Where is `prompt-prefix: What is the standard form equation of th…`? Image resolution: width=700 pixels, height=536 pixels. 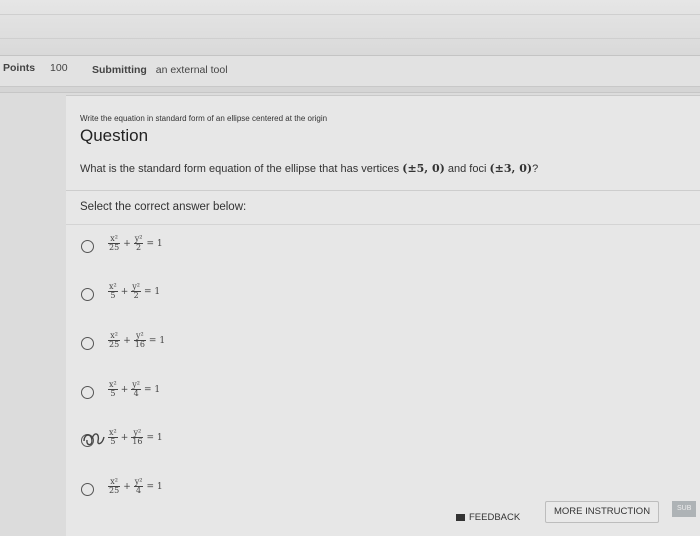
prompt-prefix: What is the standard form equation of th… is located at coordinates (241, 169).